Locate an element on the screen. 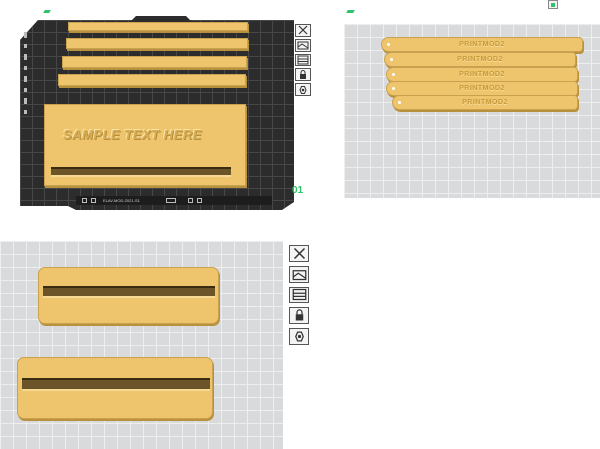  toolbar-panel3 is located at coordinates (300, 295).